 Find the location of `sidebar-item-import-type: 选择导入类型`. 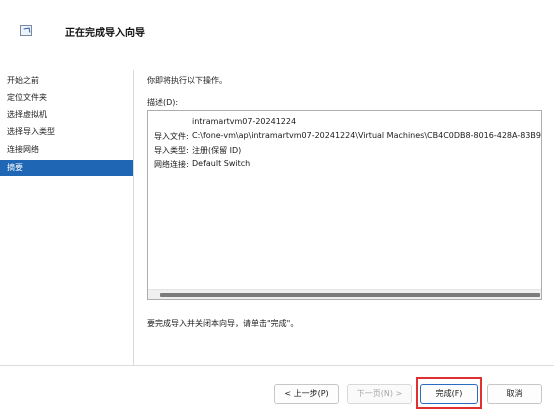

sidebar-item-import-type: 选择导入类型 is located at coordinates (66, 132).